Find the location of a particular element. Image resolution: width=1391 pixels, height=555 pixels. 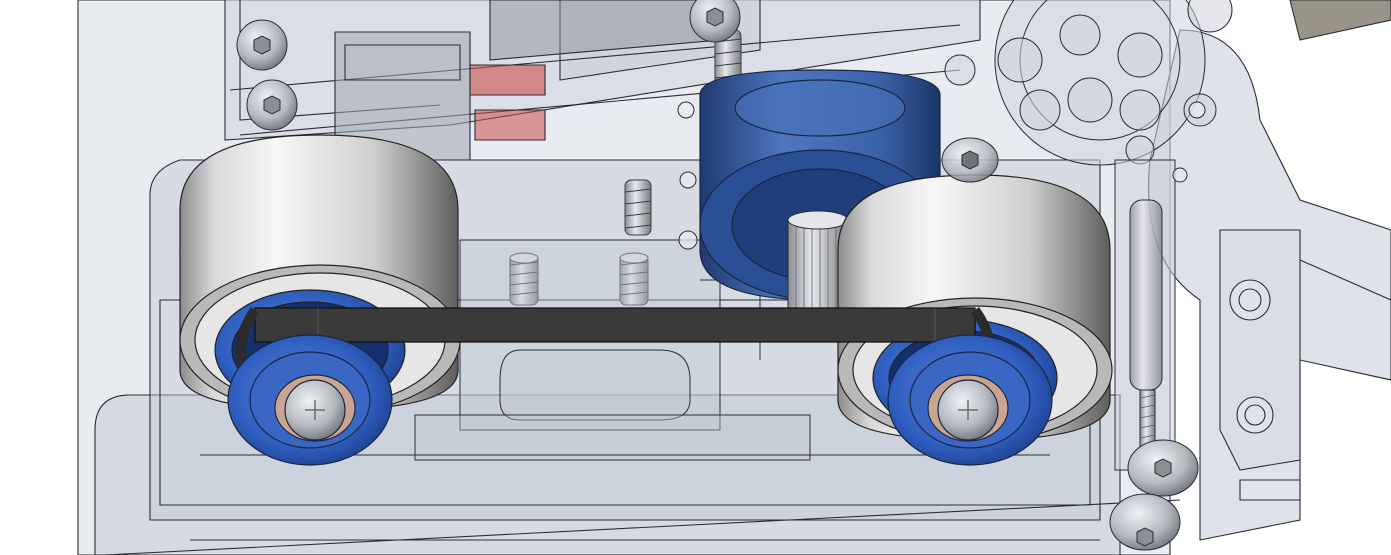

right-front-bearing is located at coordinates (970, 400).